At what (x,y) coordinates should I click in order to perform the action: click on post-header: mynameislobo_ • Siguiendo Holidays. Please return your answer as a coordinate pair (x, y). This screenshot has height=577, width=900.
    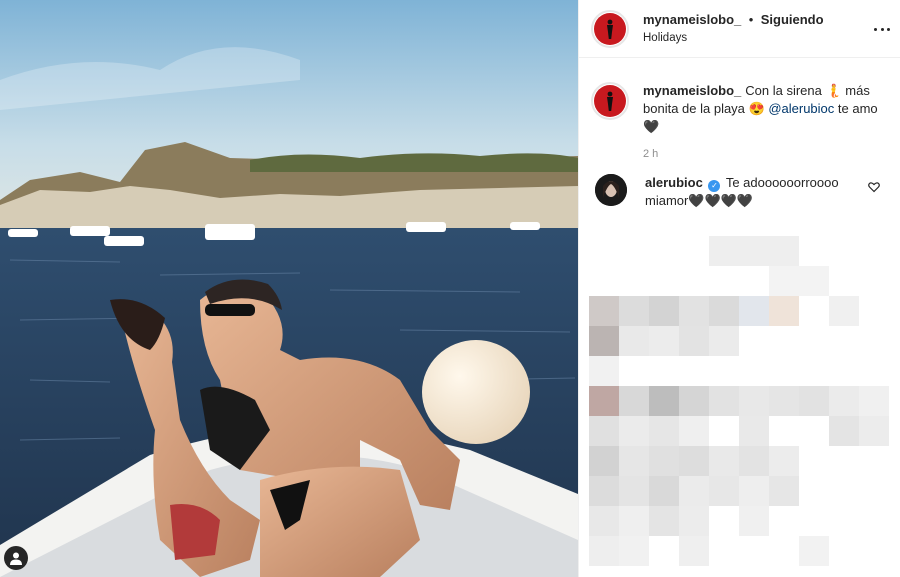
    Looking at the image, I should click on (739, 29).